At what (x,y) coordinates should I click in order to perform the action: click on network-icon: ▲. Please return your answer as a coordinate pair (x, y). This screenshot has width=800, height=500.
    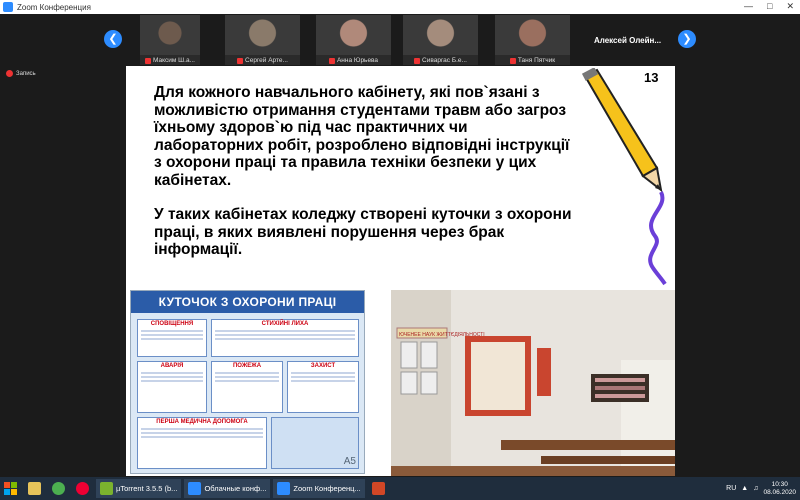
    Looking at the image, I should click on (744, 488).